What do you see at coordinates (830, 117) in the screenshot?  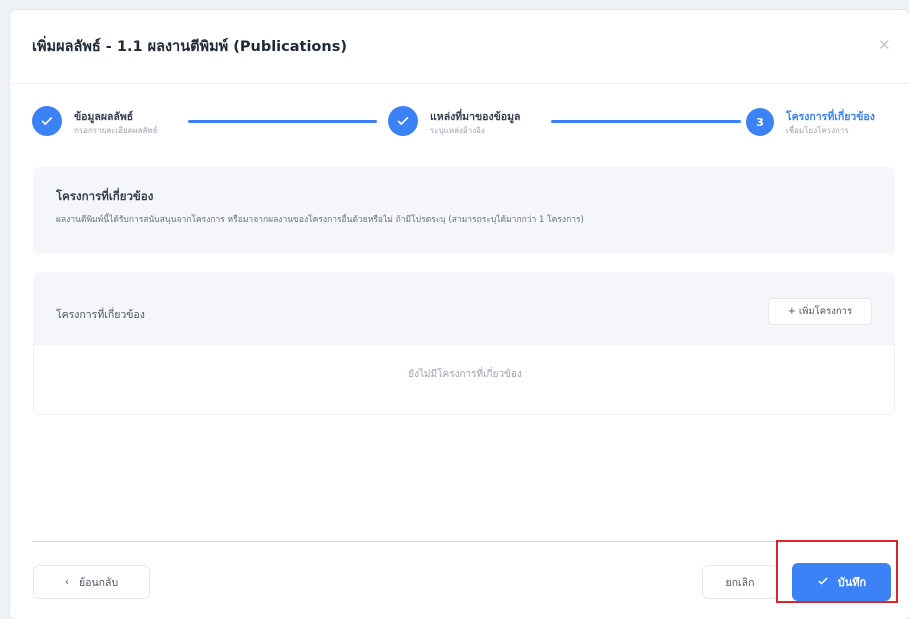 I see `step-3-title: โครงการที่เกี่ยวข้อง` at bounding box center [830, 117].